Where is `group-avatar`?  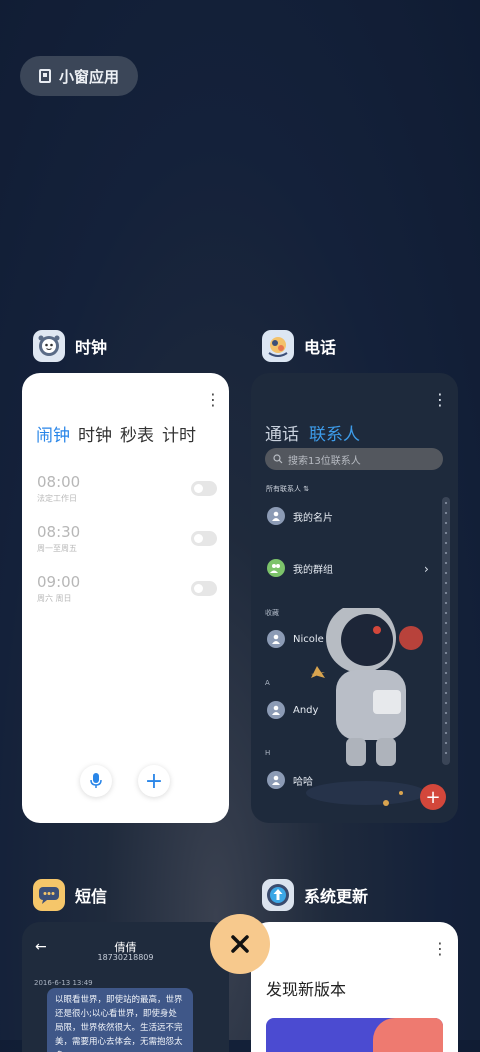
group-avatar is located at coordinates (276, 568).